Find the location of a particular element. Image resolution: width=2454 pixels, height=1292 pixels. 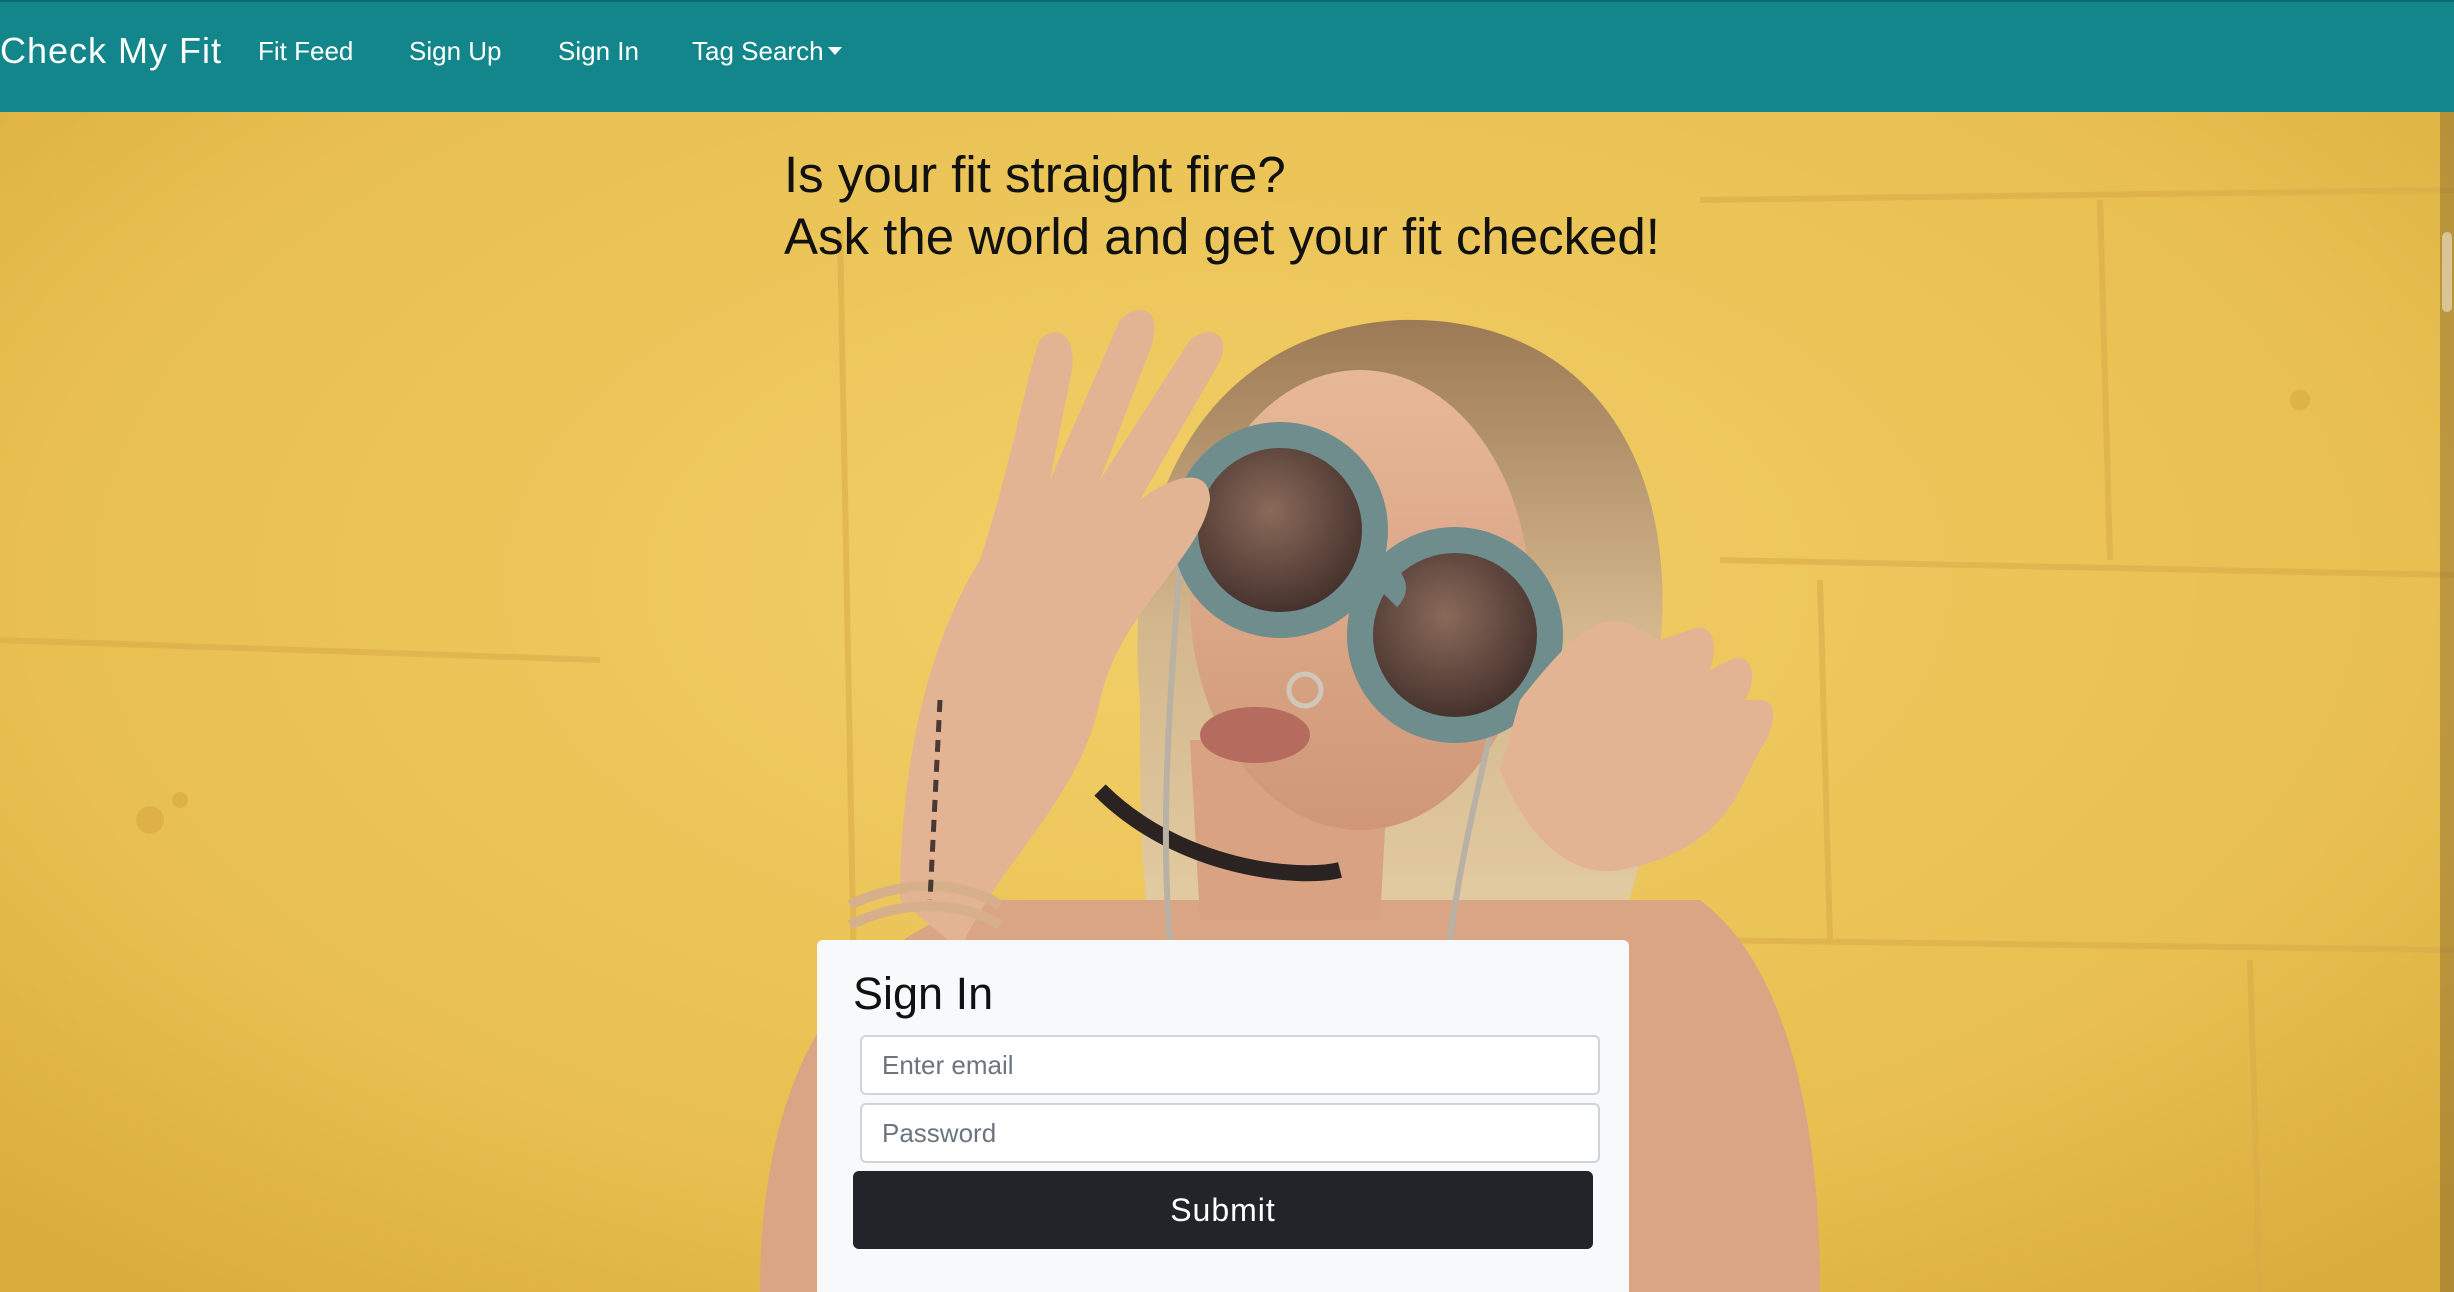

nav-link-sign-in: Sign In is located at coordinates (598, 51).